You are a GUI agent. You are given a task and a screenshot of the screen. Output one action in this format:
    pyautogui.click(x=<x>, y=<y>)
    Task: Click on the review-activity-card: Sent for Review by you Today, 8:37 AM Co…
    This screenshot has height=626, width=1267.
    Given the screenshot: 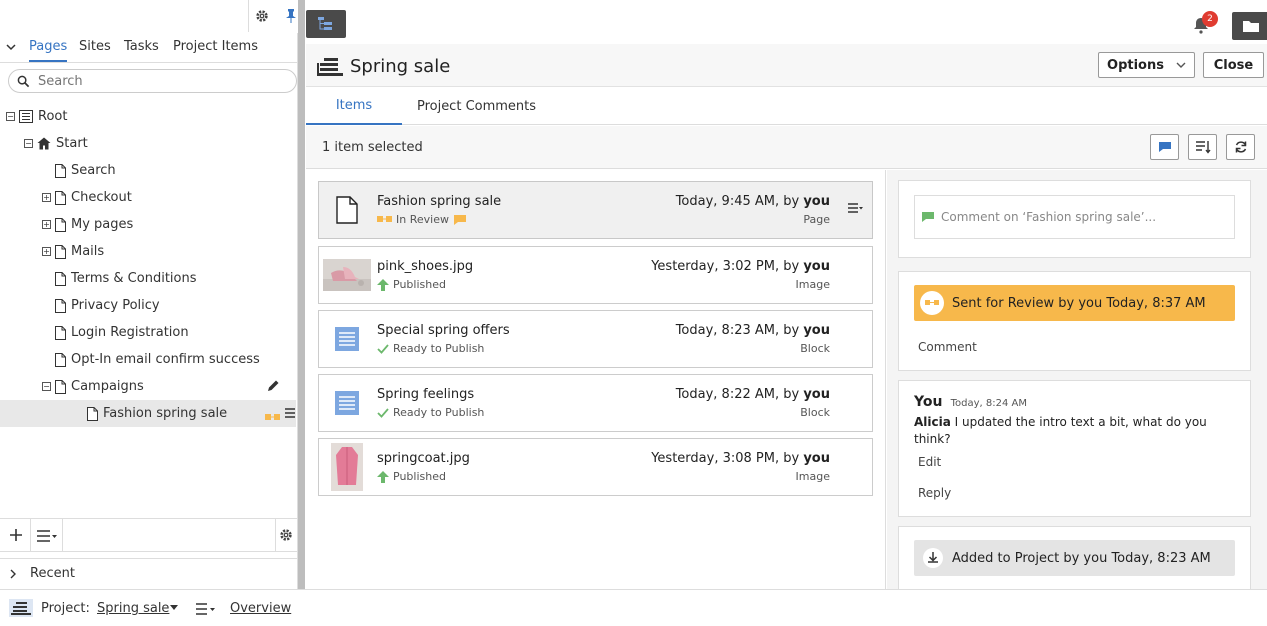 What is the action you would take?
    pyautogui.click(x=1074, y=321)
    